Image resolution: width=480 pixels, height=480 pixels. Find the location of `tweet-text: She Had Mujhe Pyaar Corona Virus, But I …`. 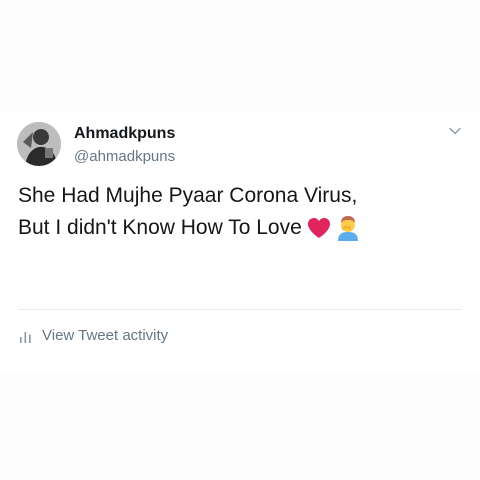

tweet-text: She Had Mujhe Pyaar Corona Virus, But I … is located at coordinates (243, 212).